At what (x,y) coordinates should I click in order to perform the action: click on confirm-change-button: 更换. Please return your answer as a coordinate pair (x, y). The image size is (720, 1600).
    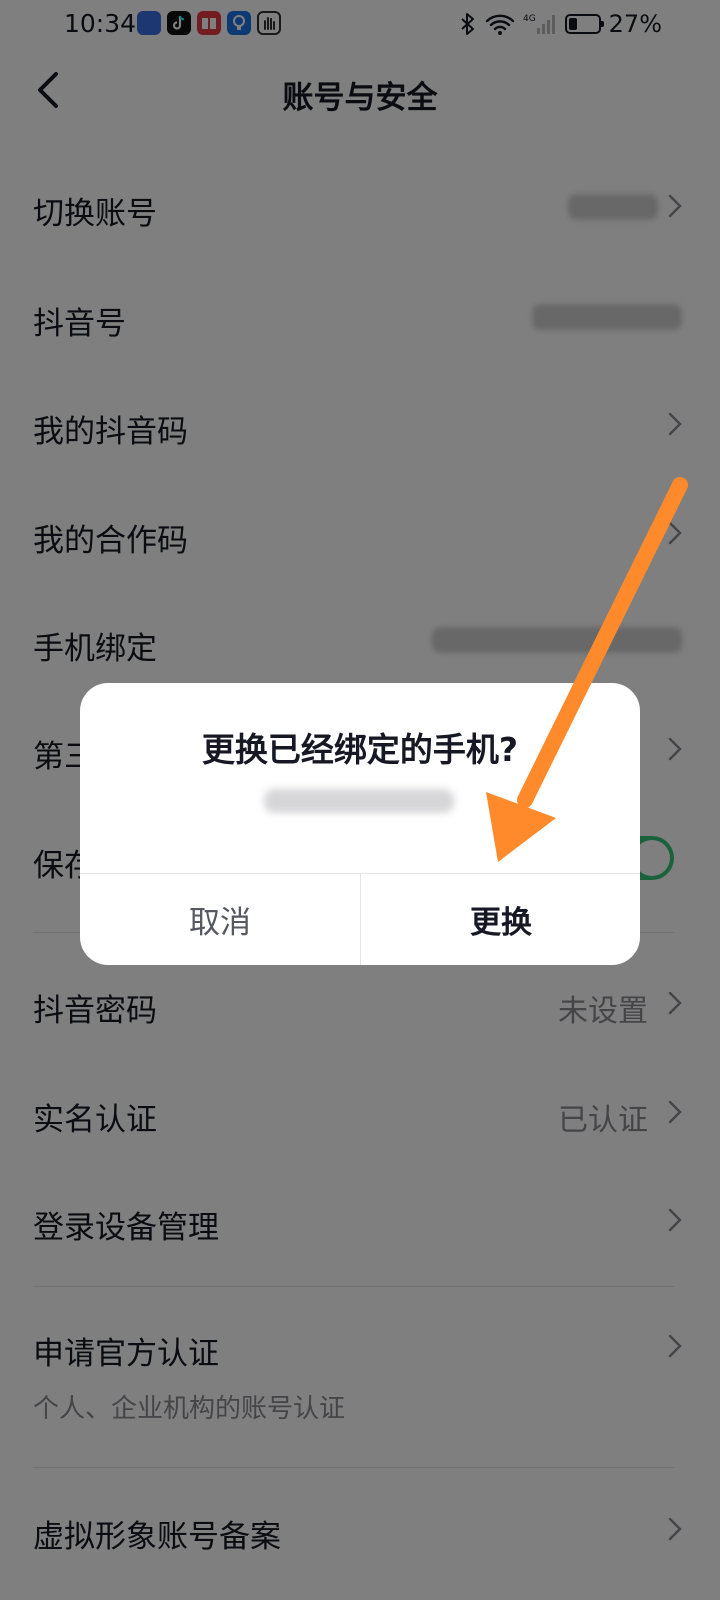
    Looking at the image, I should click on (500, 919).